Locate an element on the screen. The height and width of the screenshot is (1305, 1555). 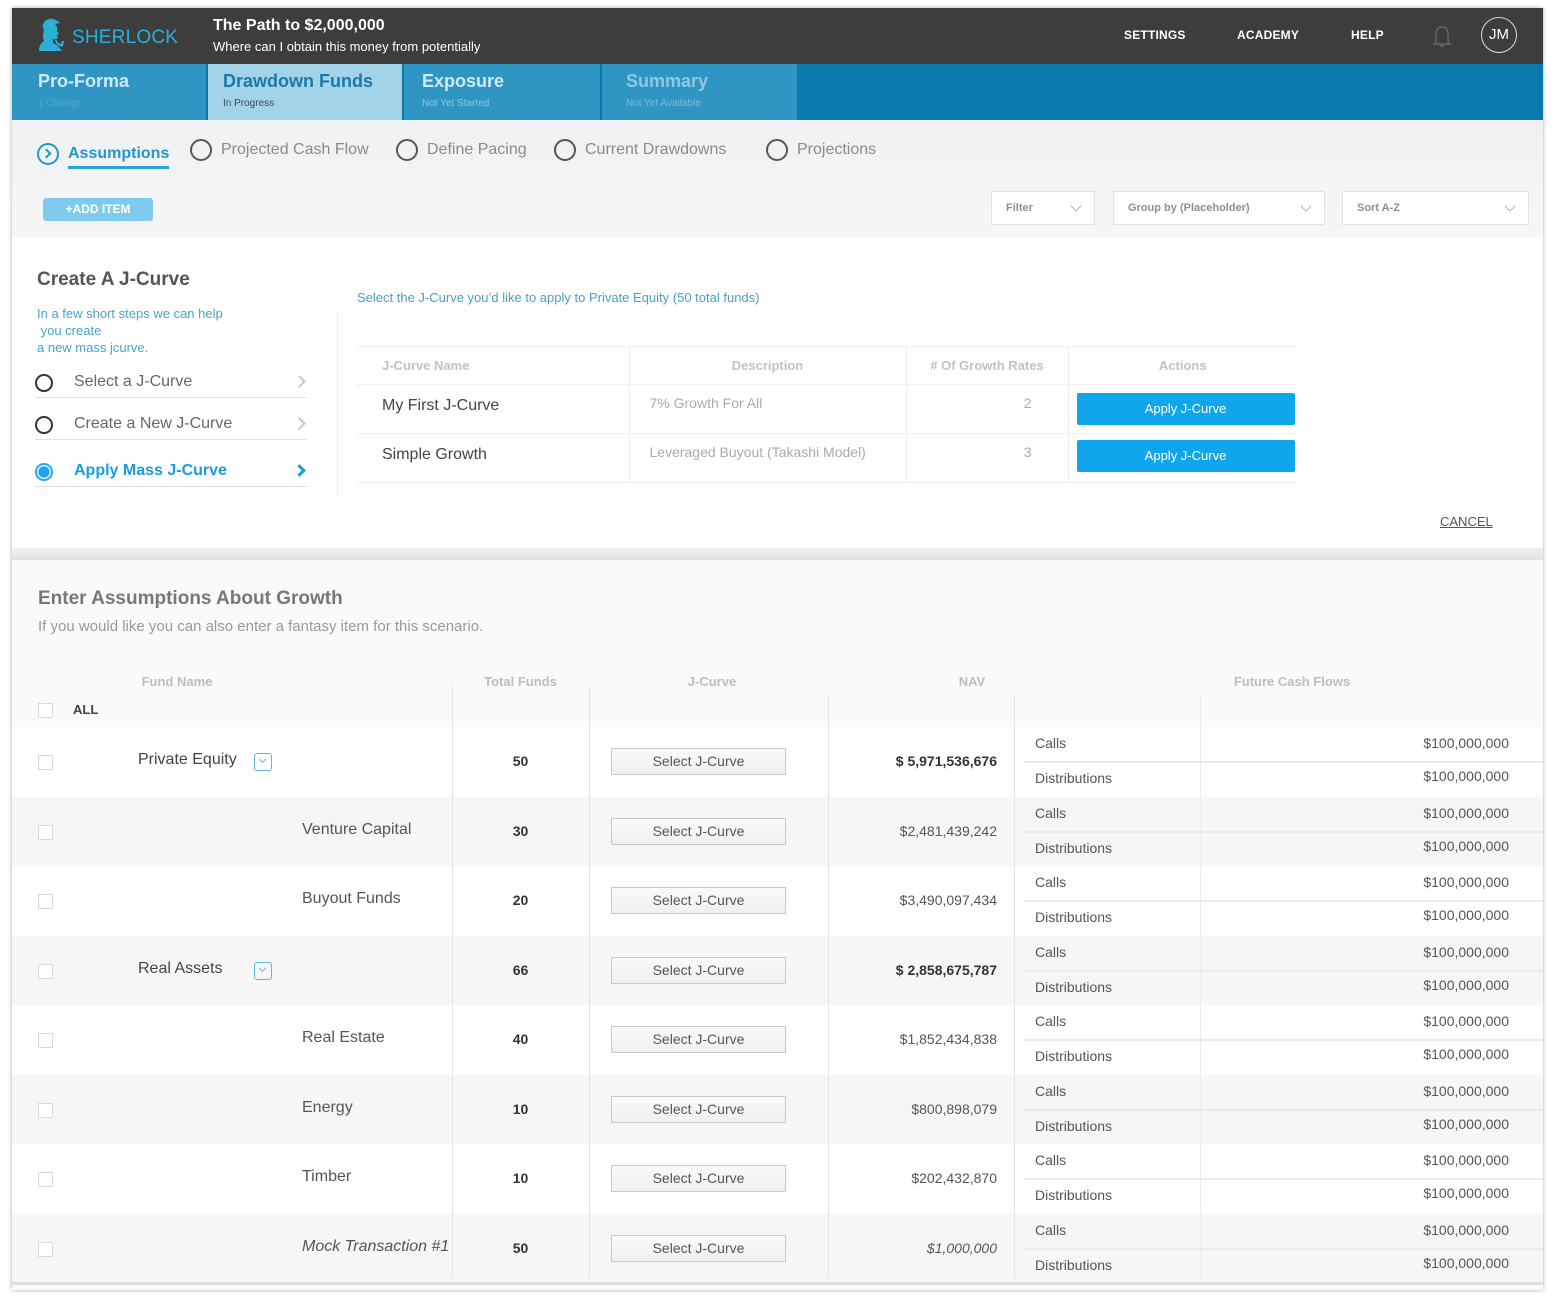
phase-tab-exposure: Exposure Not Yet Started is located at coordinates (502, 92).